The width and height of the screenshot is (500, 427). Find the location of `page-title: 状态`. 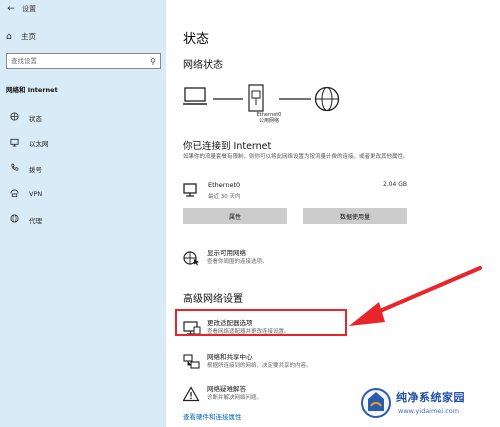

page-title: 状态 is located at coordinates (196, 39).